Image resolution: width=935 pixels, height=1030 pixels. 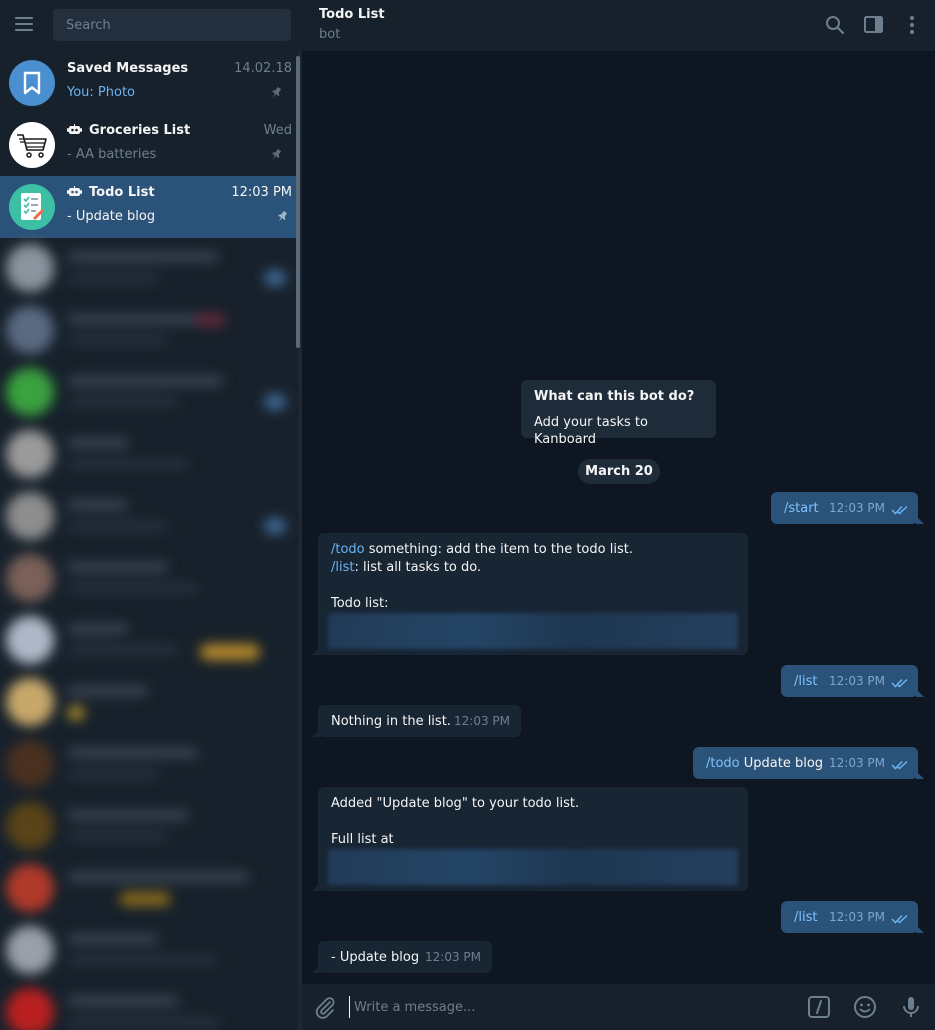 What do you see at coordinates (148, 145) in the screenshot?
I see `chat-item-groceries-list: Groceries List Wed - AA batteries` at bounding box center [148, 145].